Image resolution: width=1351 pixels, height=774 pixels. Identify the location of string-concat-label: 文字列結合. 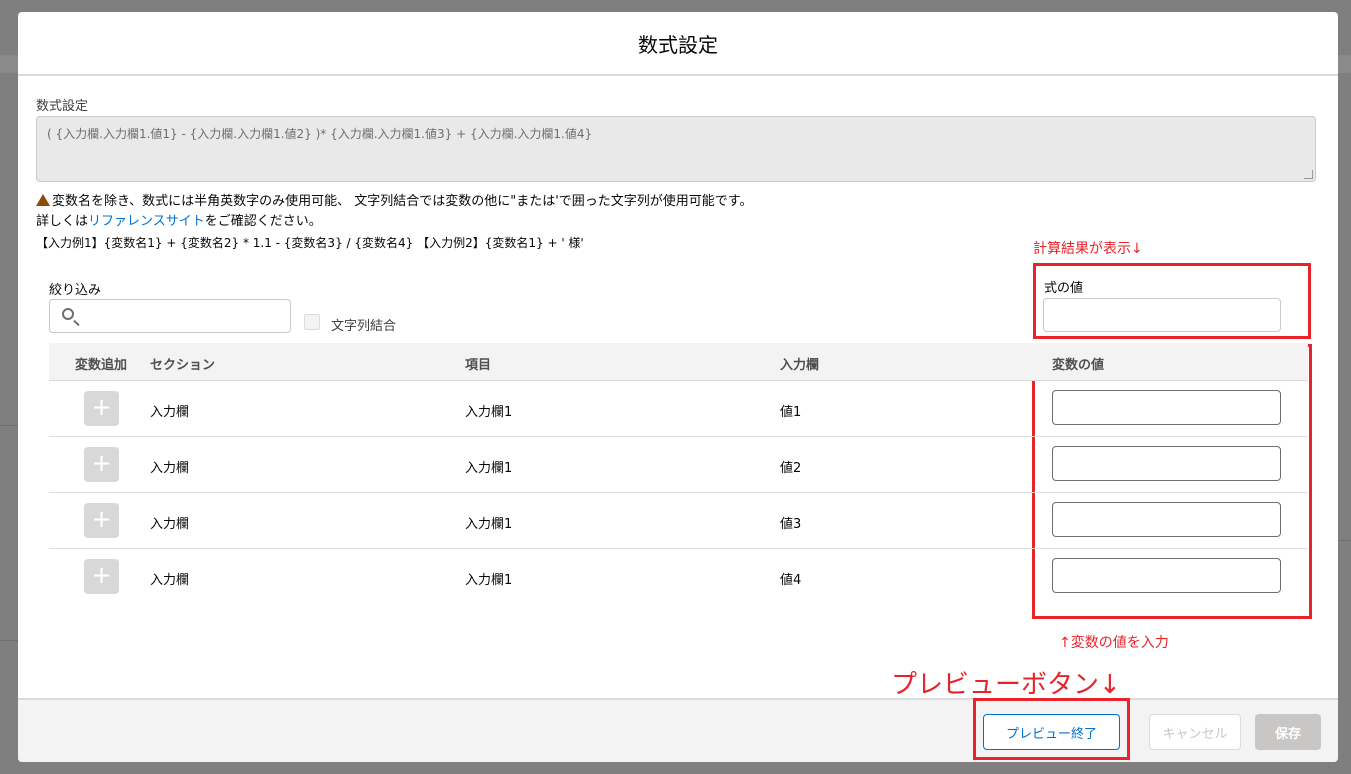
(364, 326).